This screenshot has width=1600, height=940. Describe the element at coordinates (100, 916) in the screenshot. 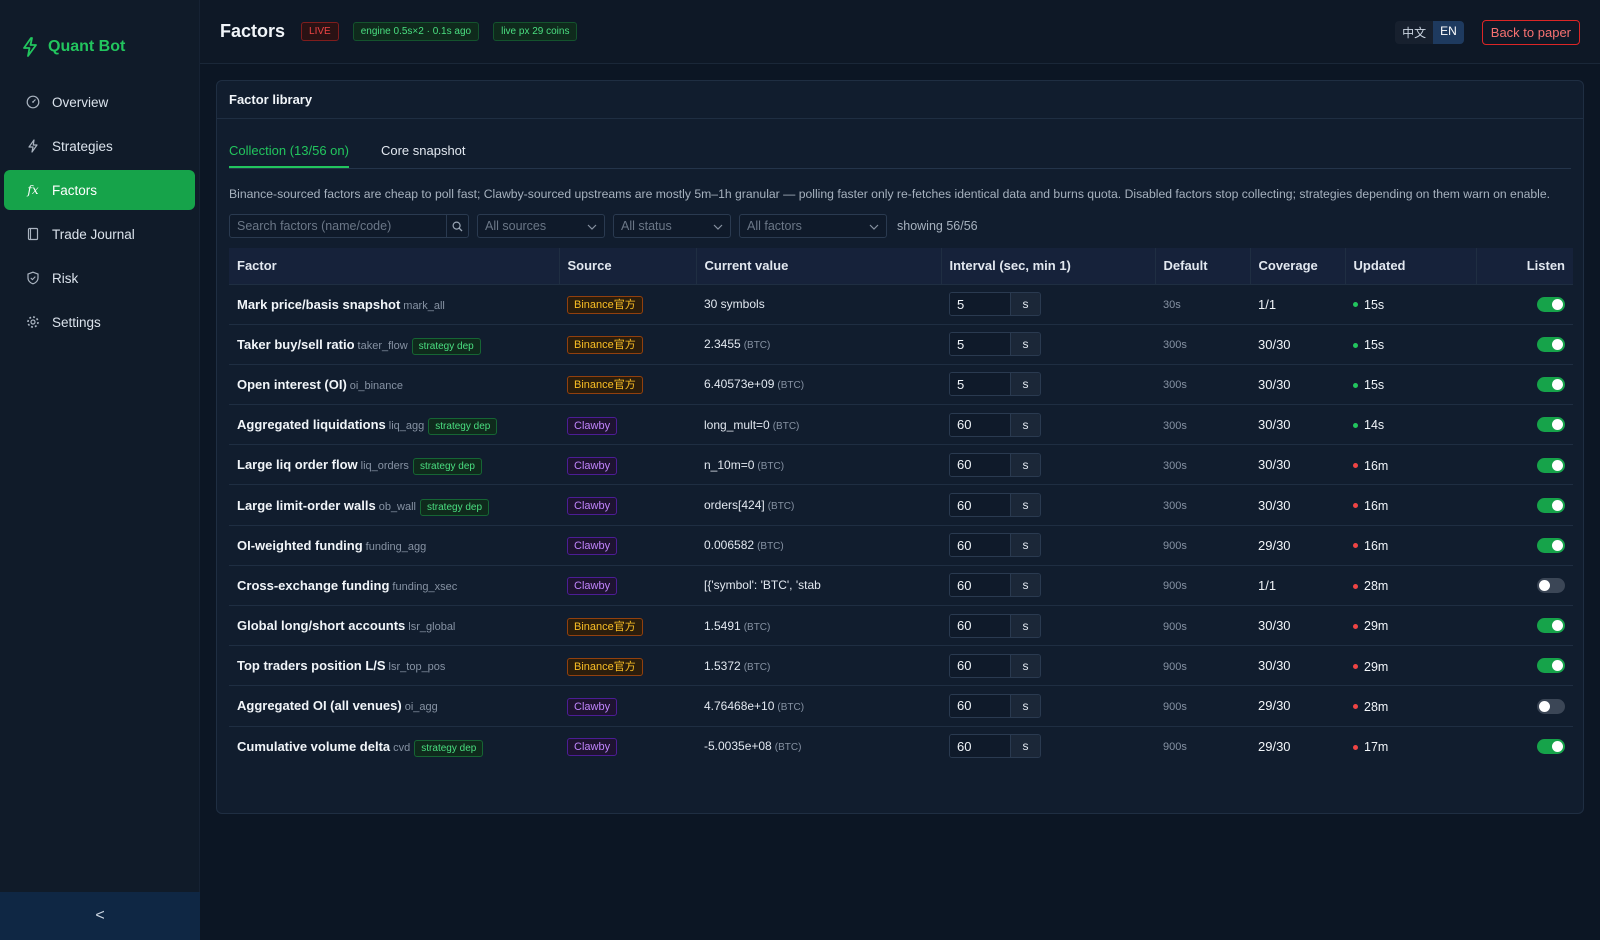

I see `sidebar-collapse-button: <` at that location.